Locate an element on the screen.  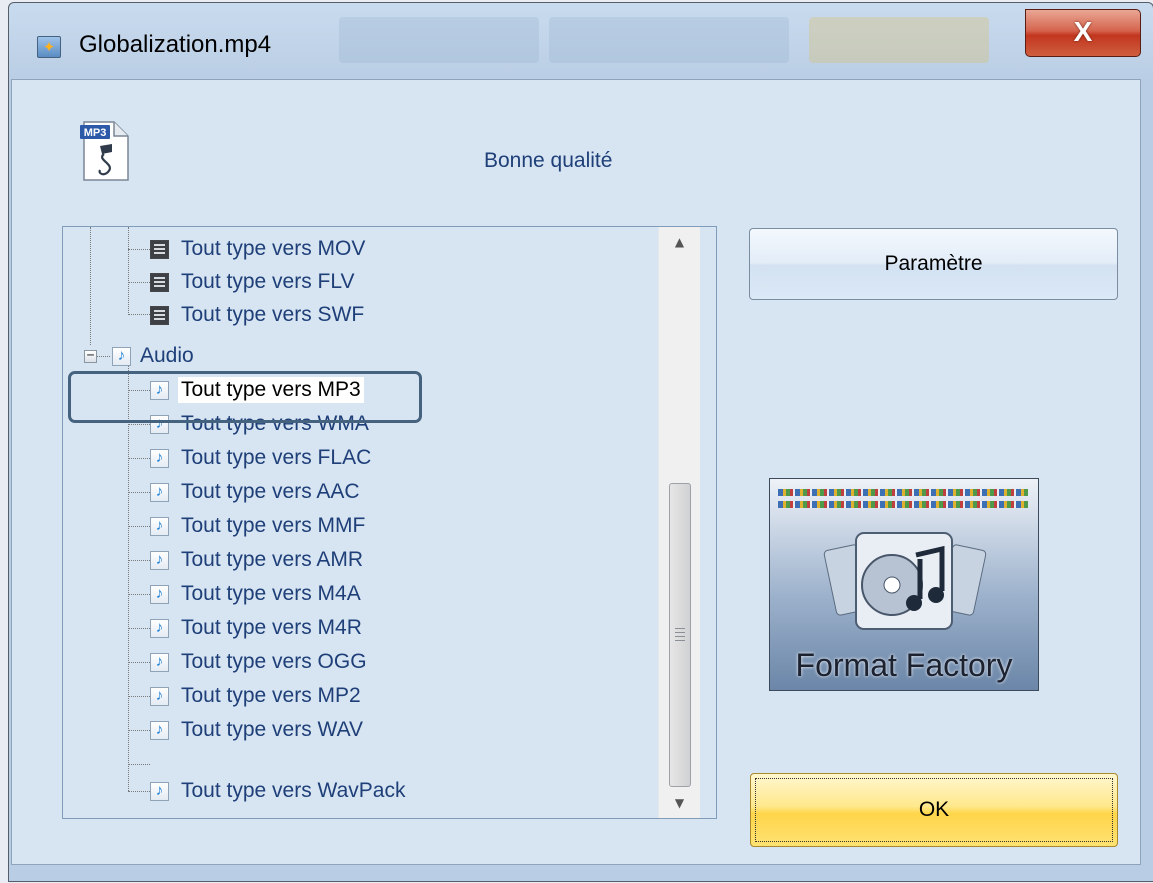
tree-item-flac: ♪ Tout type vers FLAC is located at coordinates (262, 458).